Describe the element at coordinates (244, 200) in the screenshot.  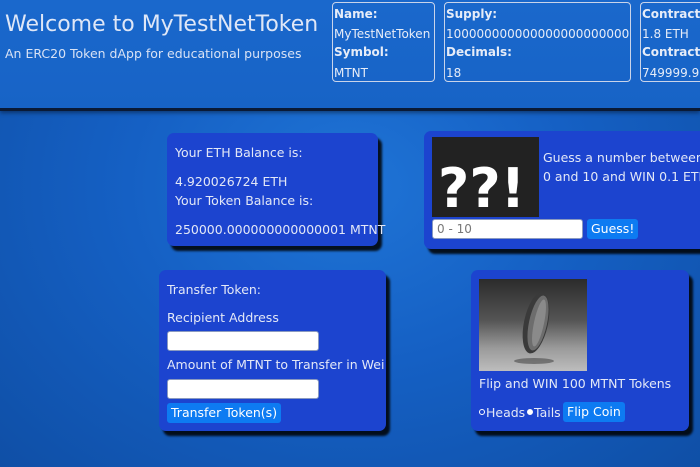
I see `token-balance-label: Your Token Balance is:` at that location.